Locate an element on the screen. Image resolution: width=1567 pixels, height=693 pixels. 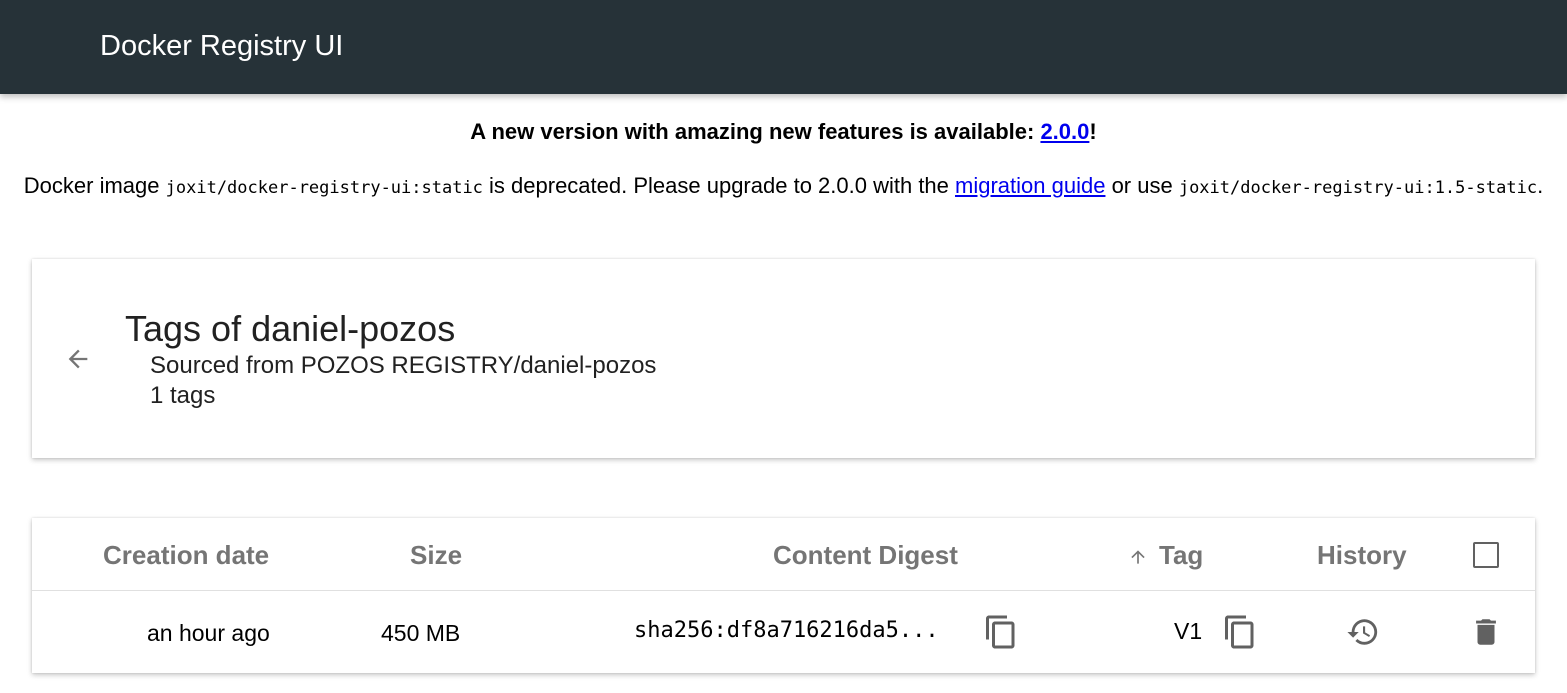
new-version-link: 2.0.0 is located at coordinates (1064, 131).